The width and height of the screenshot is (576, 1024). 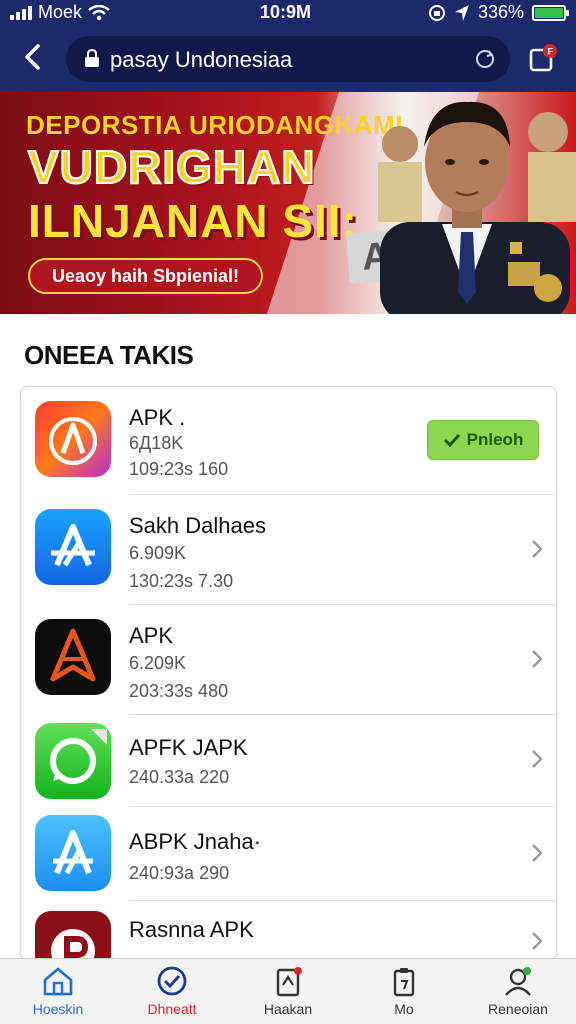 I want to click on list-item: ABPK Jnaha· 240:93a 290, so click(x=288, y=854).